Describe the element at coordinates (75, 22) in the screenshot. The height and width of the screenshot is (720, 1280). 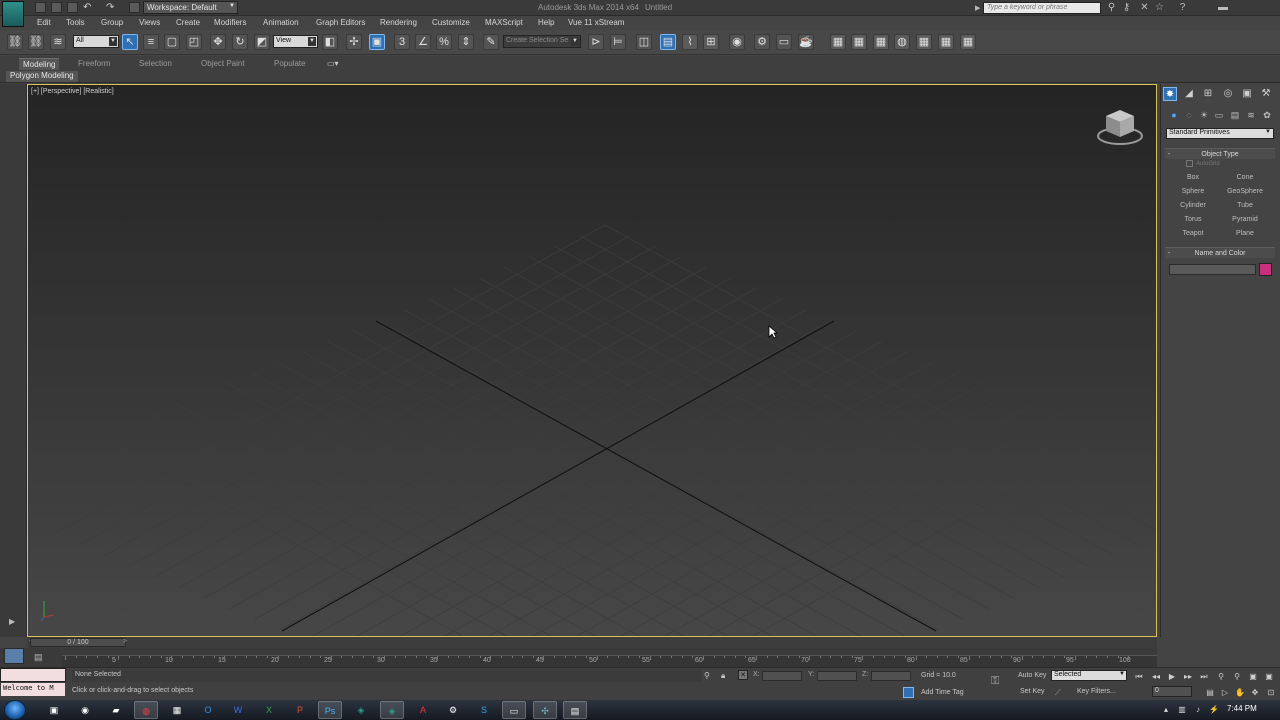
I see `menu-tools: Tools` at that location.